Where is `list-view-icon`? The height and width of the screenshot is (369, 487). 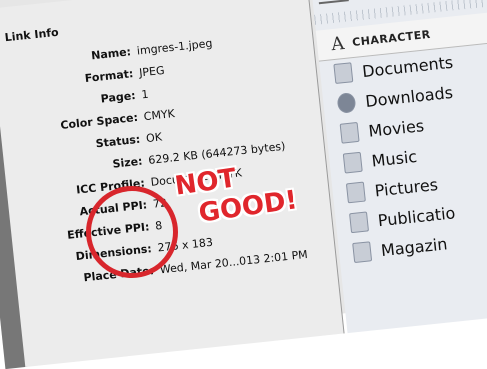
list-view-icon is located at coordinates (333, 2).